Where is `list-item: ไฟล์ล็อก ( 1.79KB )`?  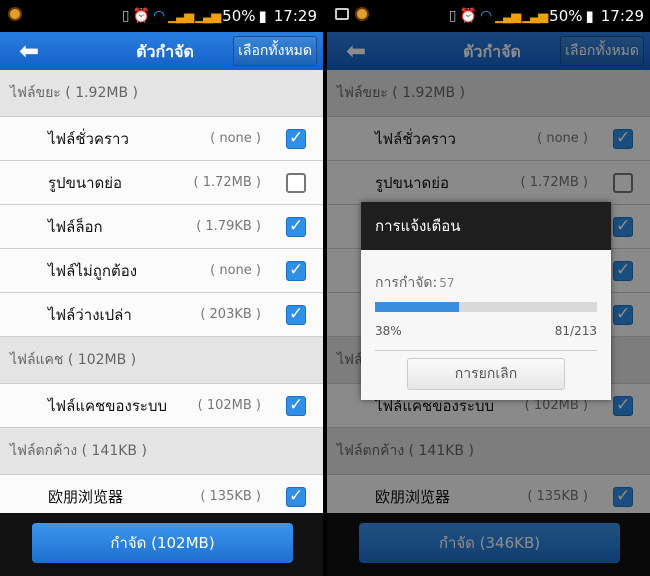
list-item: ไฟล์ล็อก ( 1.79KB ) is located at coordinates (161, 227).